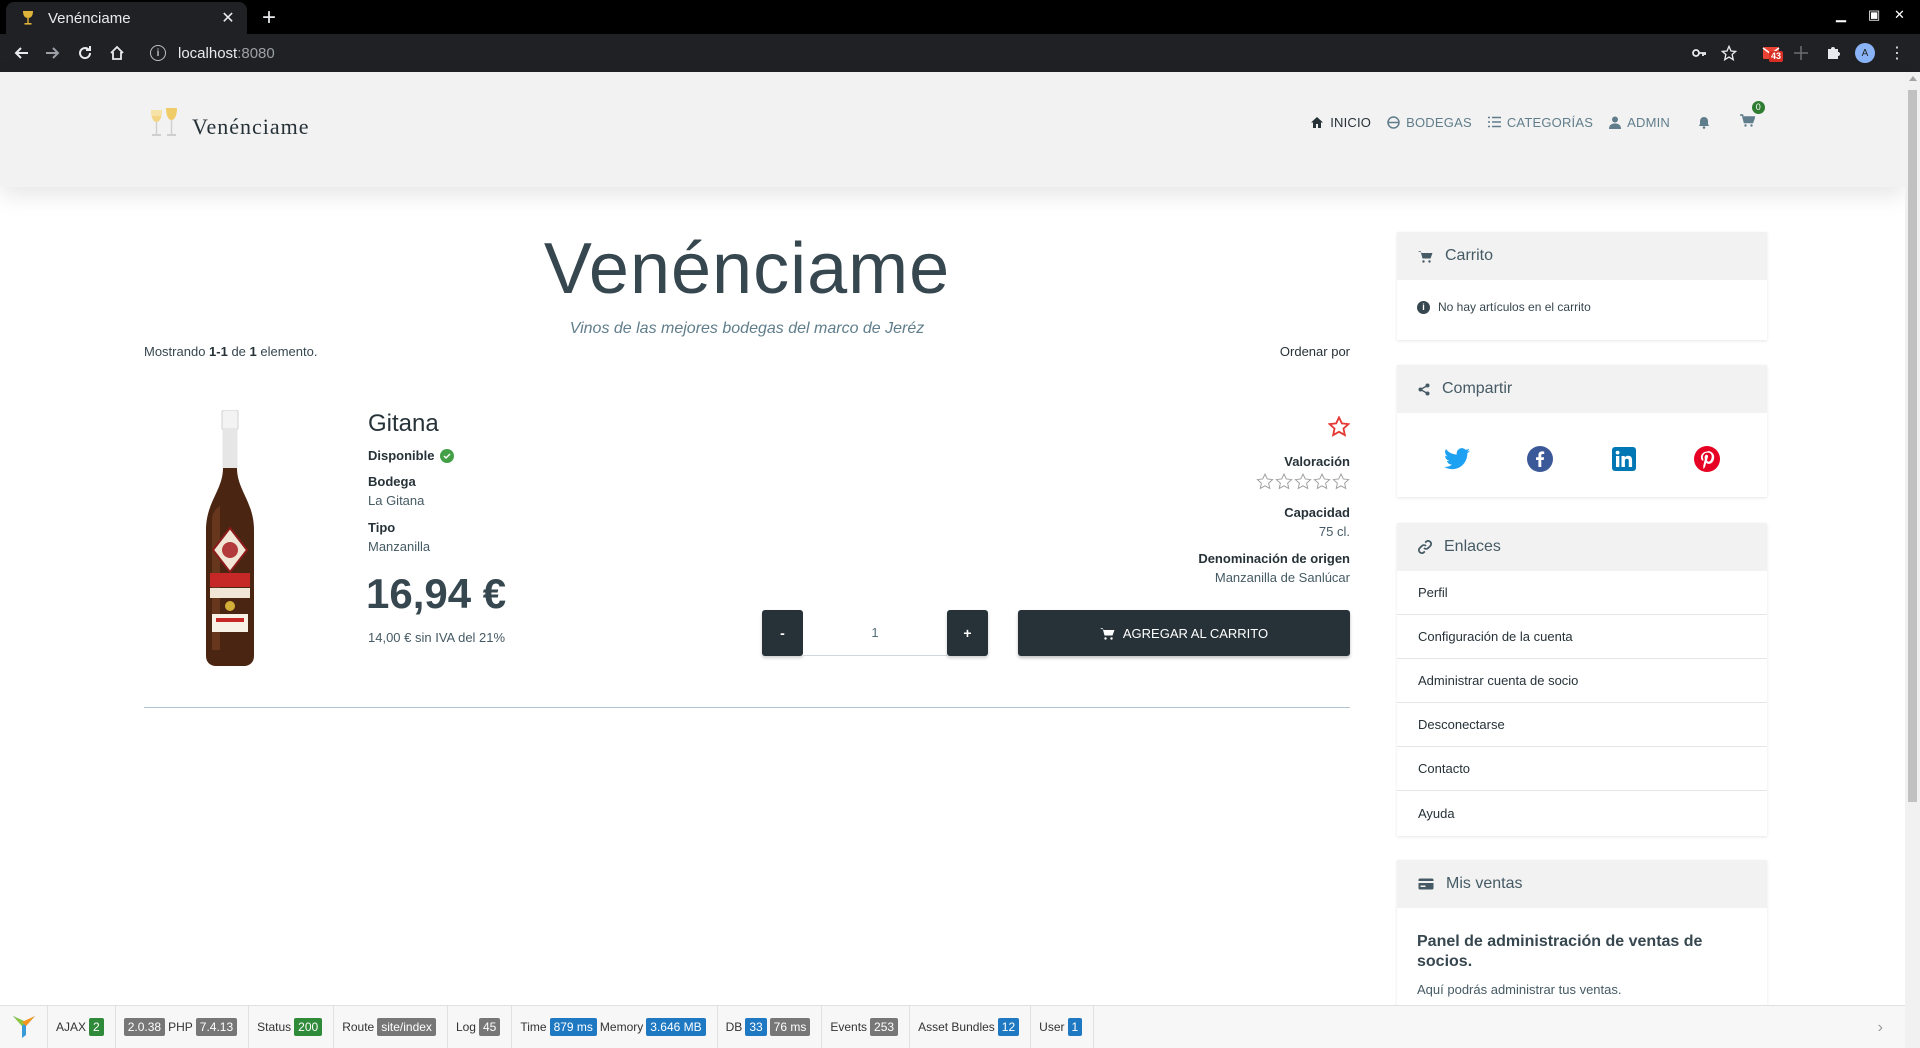 This screenshot has height=1048, width=1920. Describe the element at coordinates (960, 17) in the screenshot. I see `browser-tabbar: Venénciame ✕ + ▁ ▣ ✕` at that location.